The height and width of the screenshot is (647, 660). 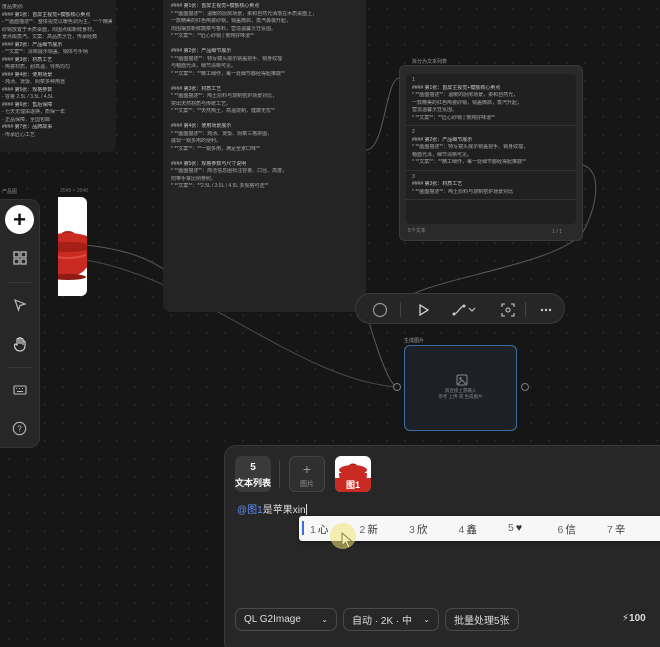 I want to click on keyboard-shortcuts-button, so click(x=19, y=389).